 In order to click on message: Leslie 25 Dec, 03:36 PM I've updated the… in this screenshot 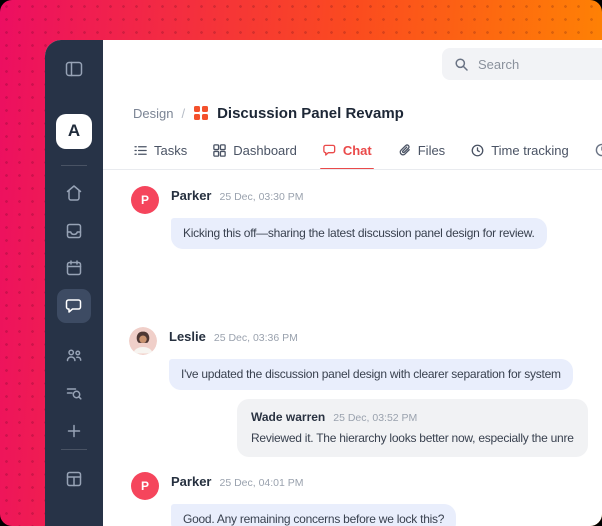, I will do `click(351, 358)`.